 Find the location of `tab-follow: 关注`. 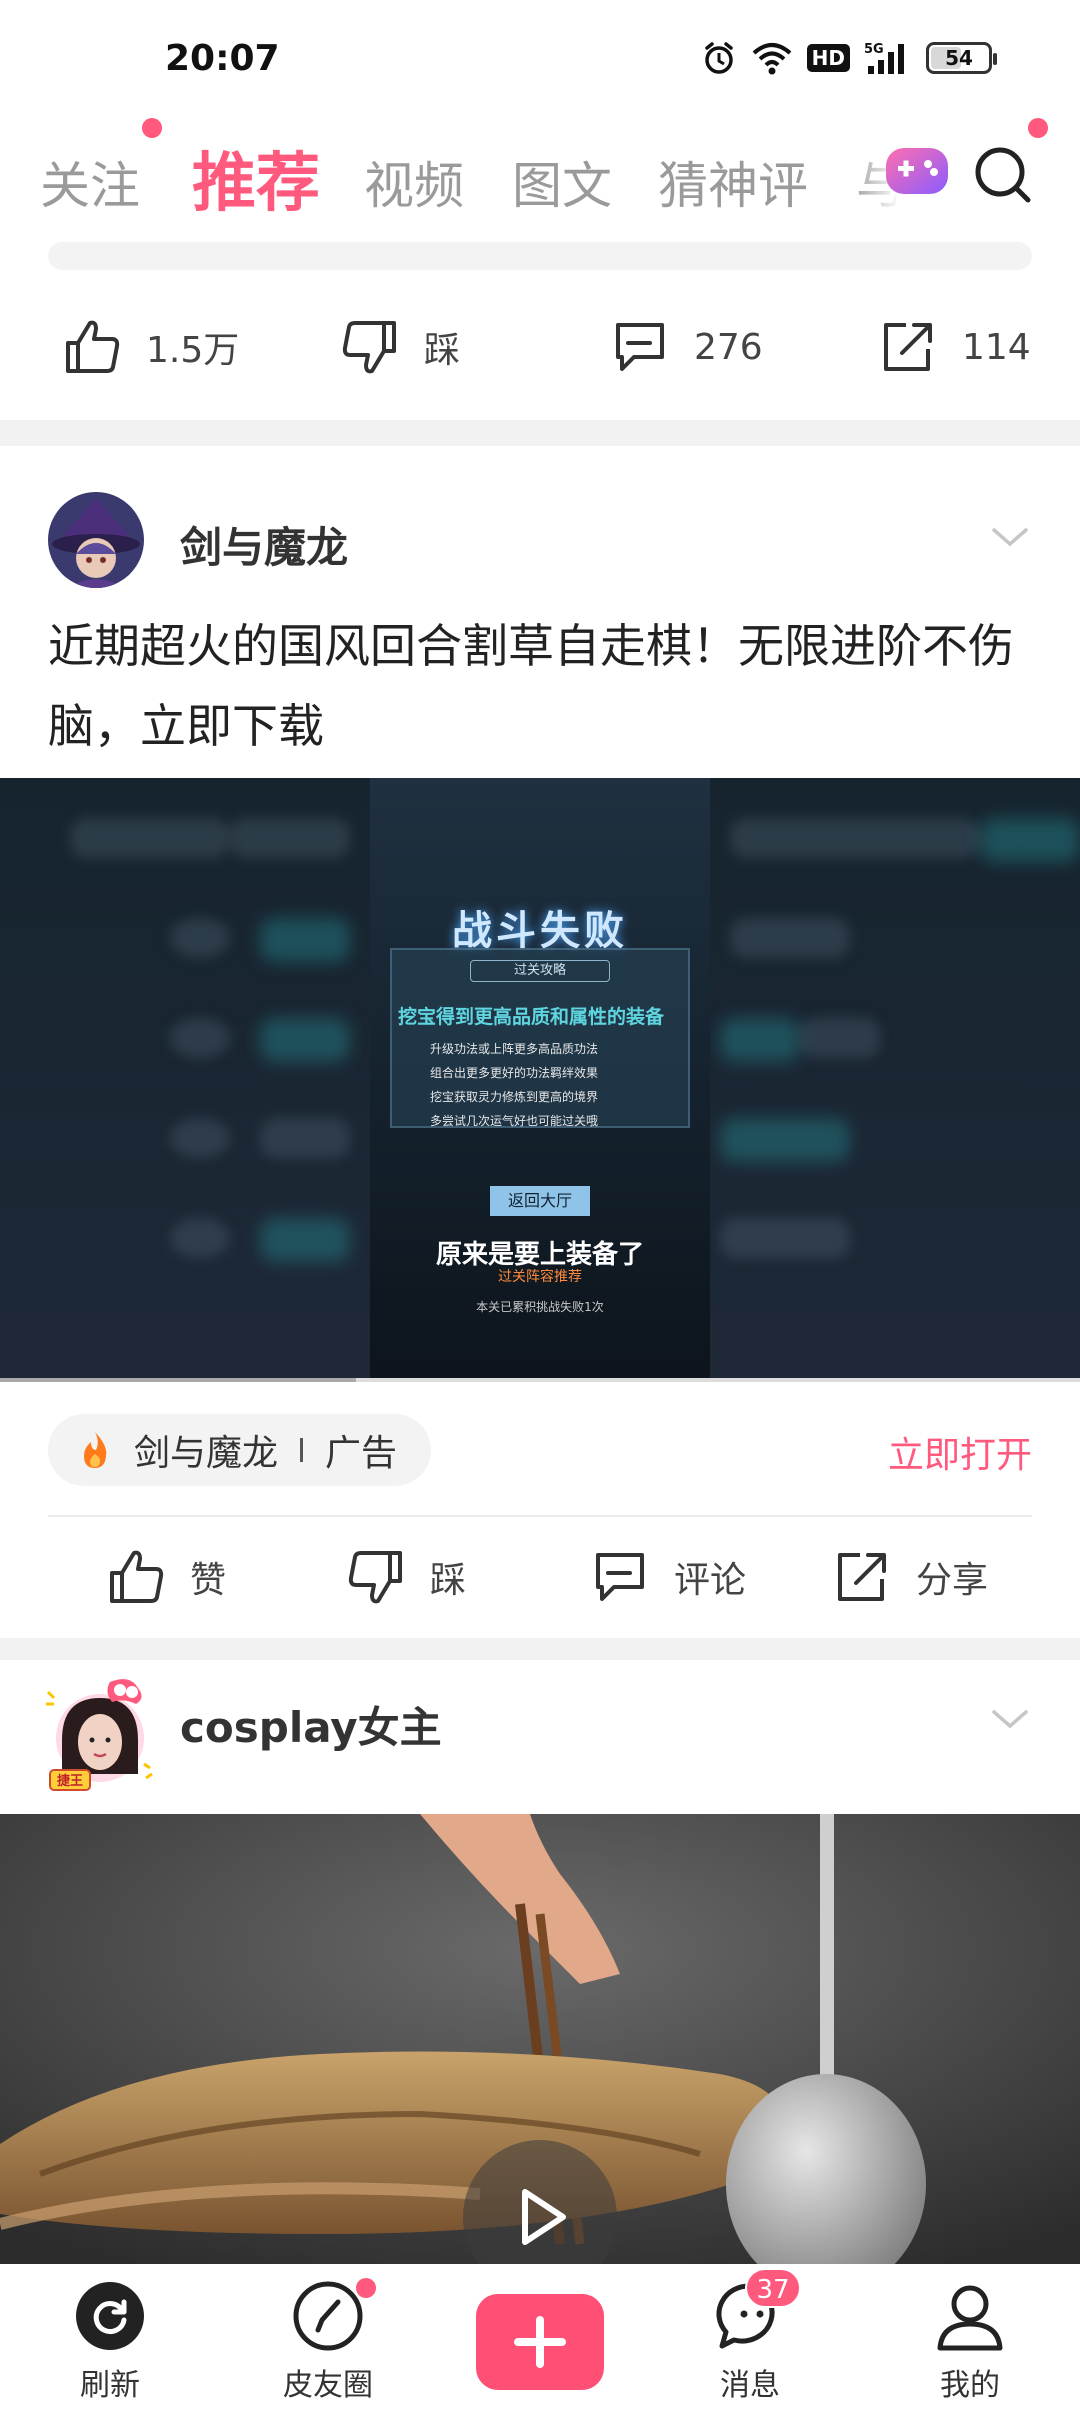

tab-follow: 关注 is located at coordinates (90, 182).